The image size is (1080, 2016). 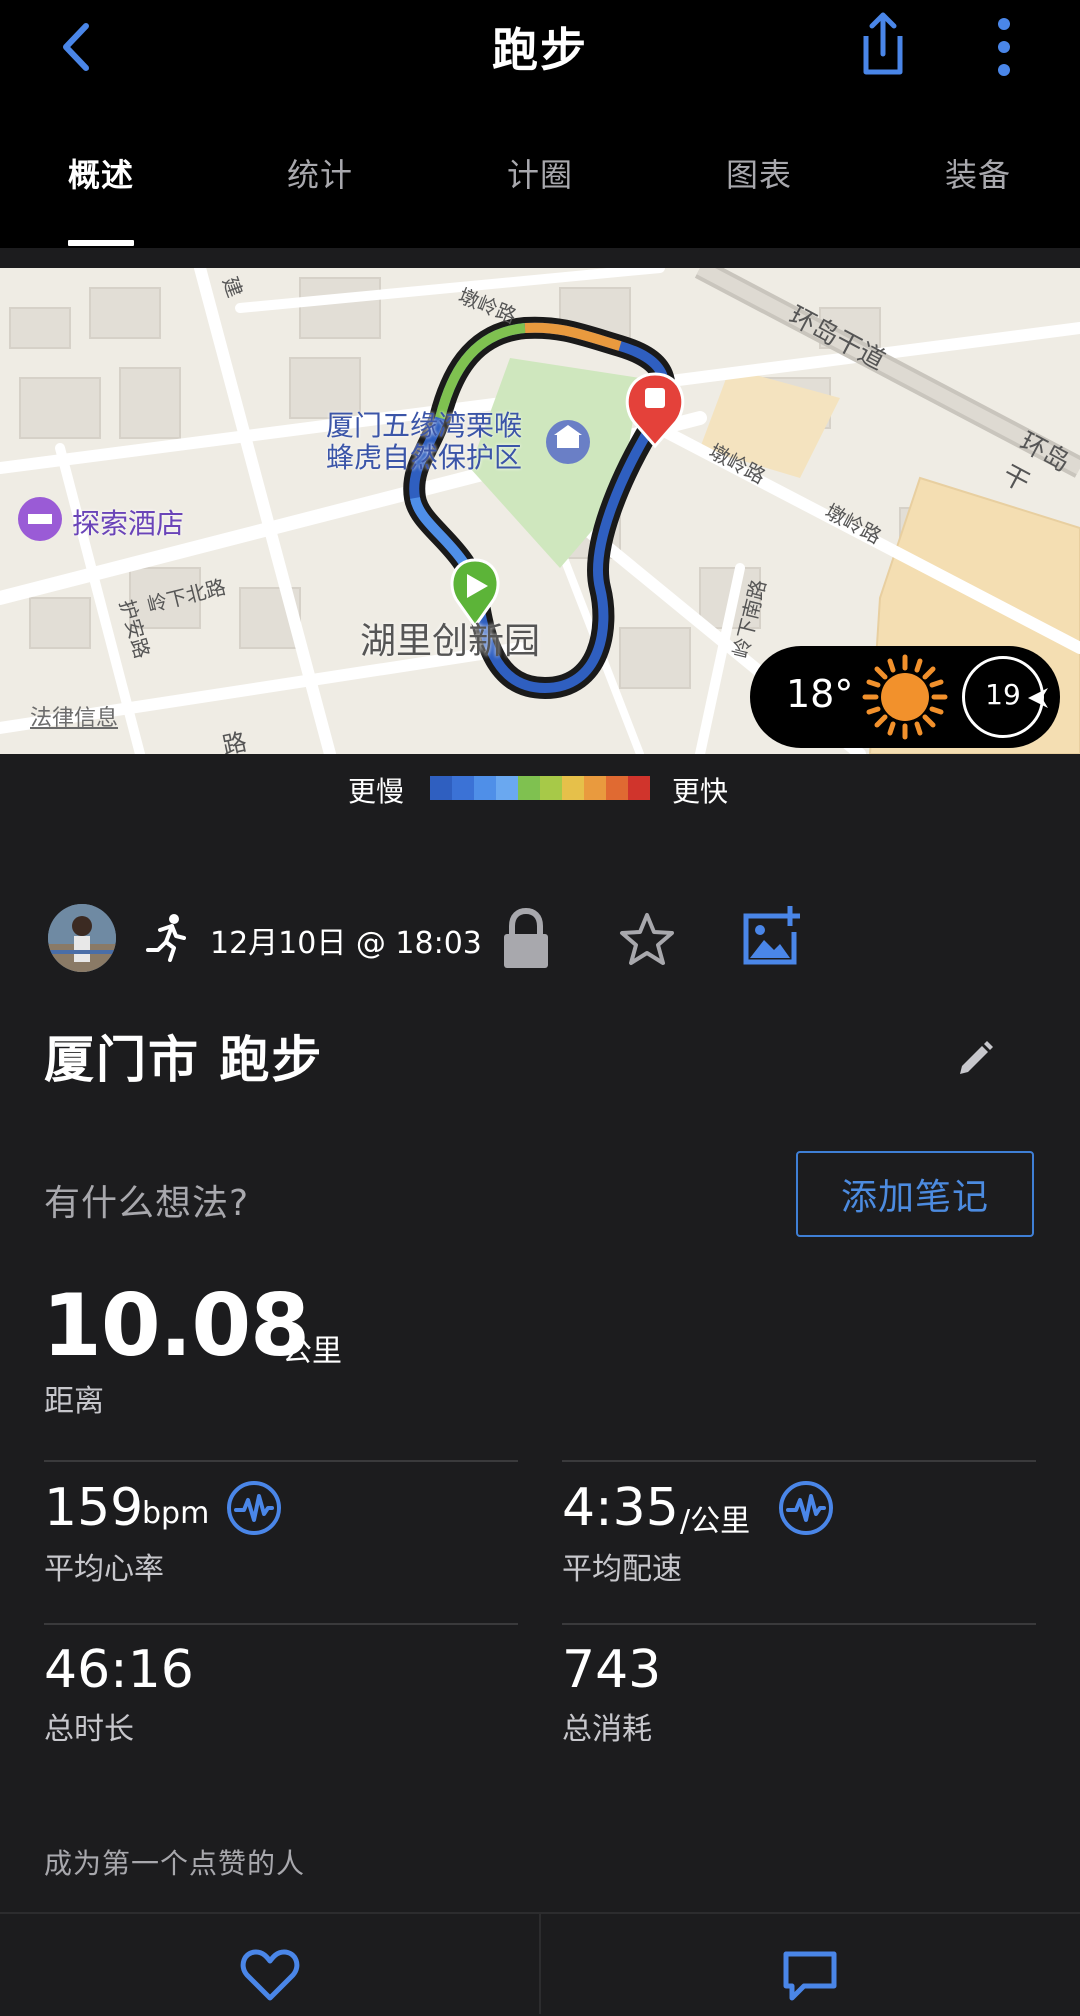 I want to click on legend-faster-label: 更快, so click(x=700, y=791).